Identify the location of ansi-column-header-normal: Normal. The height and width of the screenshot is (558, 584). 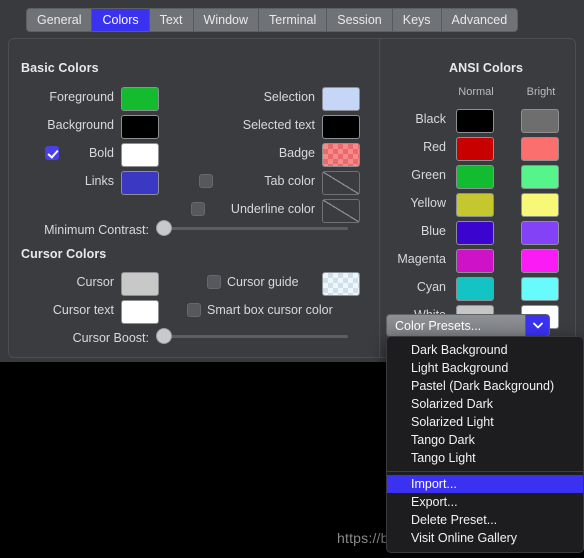
(476, 92).